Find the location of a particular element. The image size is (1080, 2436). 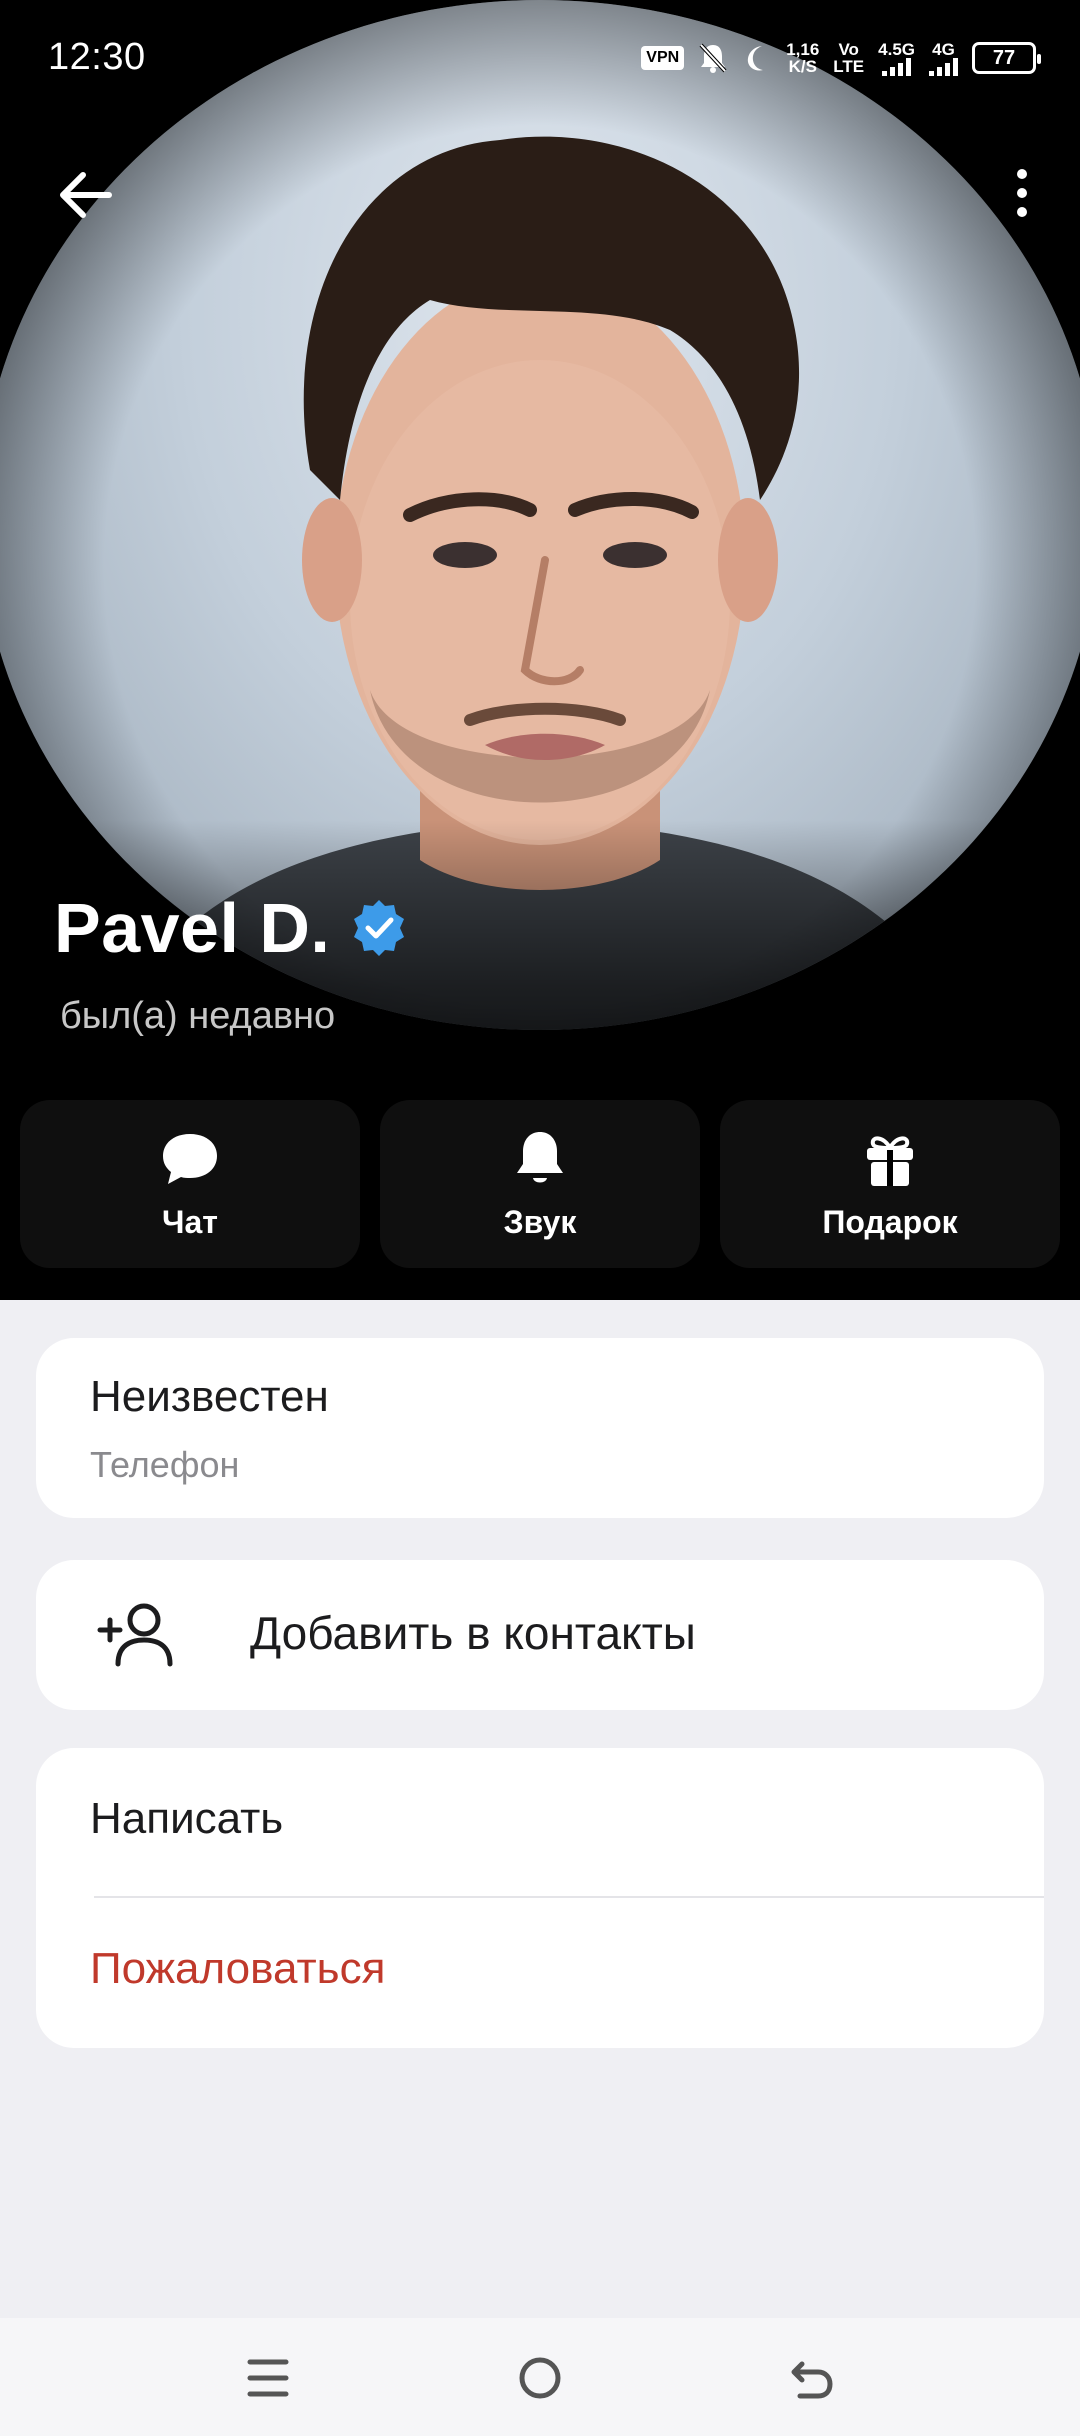

profile-name-row: Pavel D. is located at coordinates (232, 928).